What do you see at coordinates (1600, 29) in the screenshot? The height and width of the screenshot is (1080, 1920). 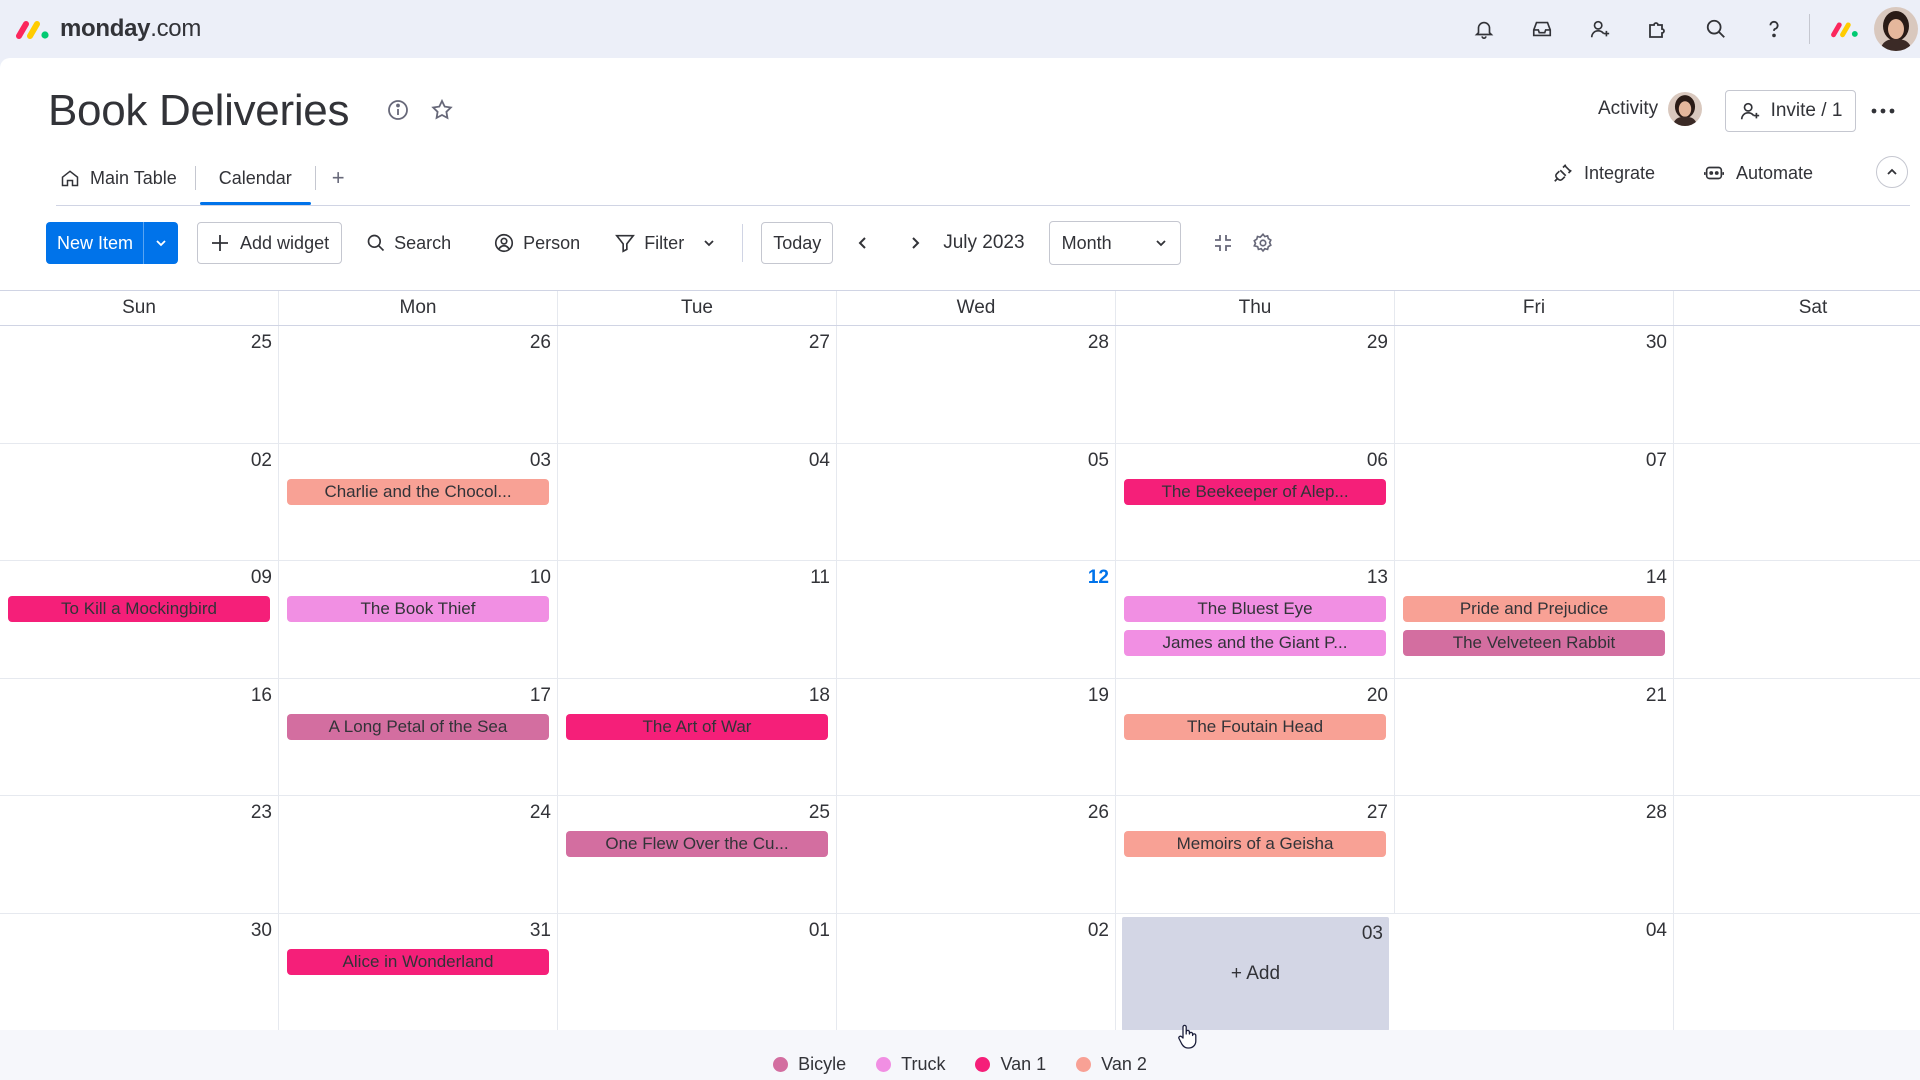 I see `invite-members-button` at bounding box center [1600, 29].